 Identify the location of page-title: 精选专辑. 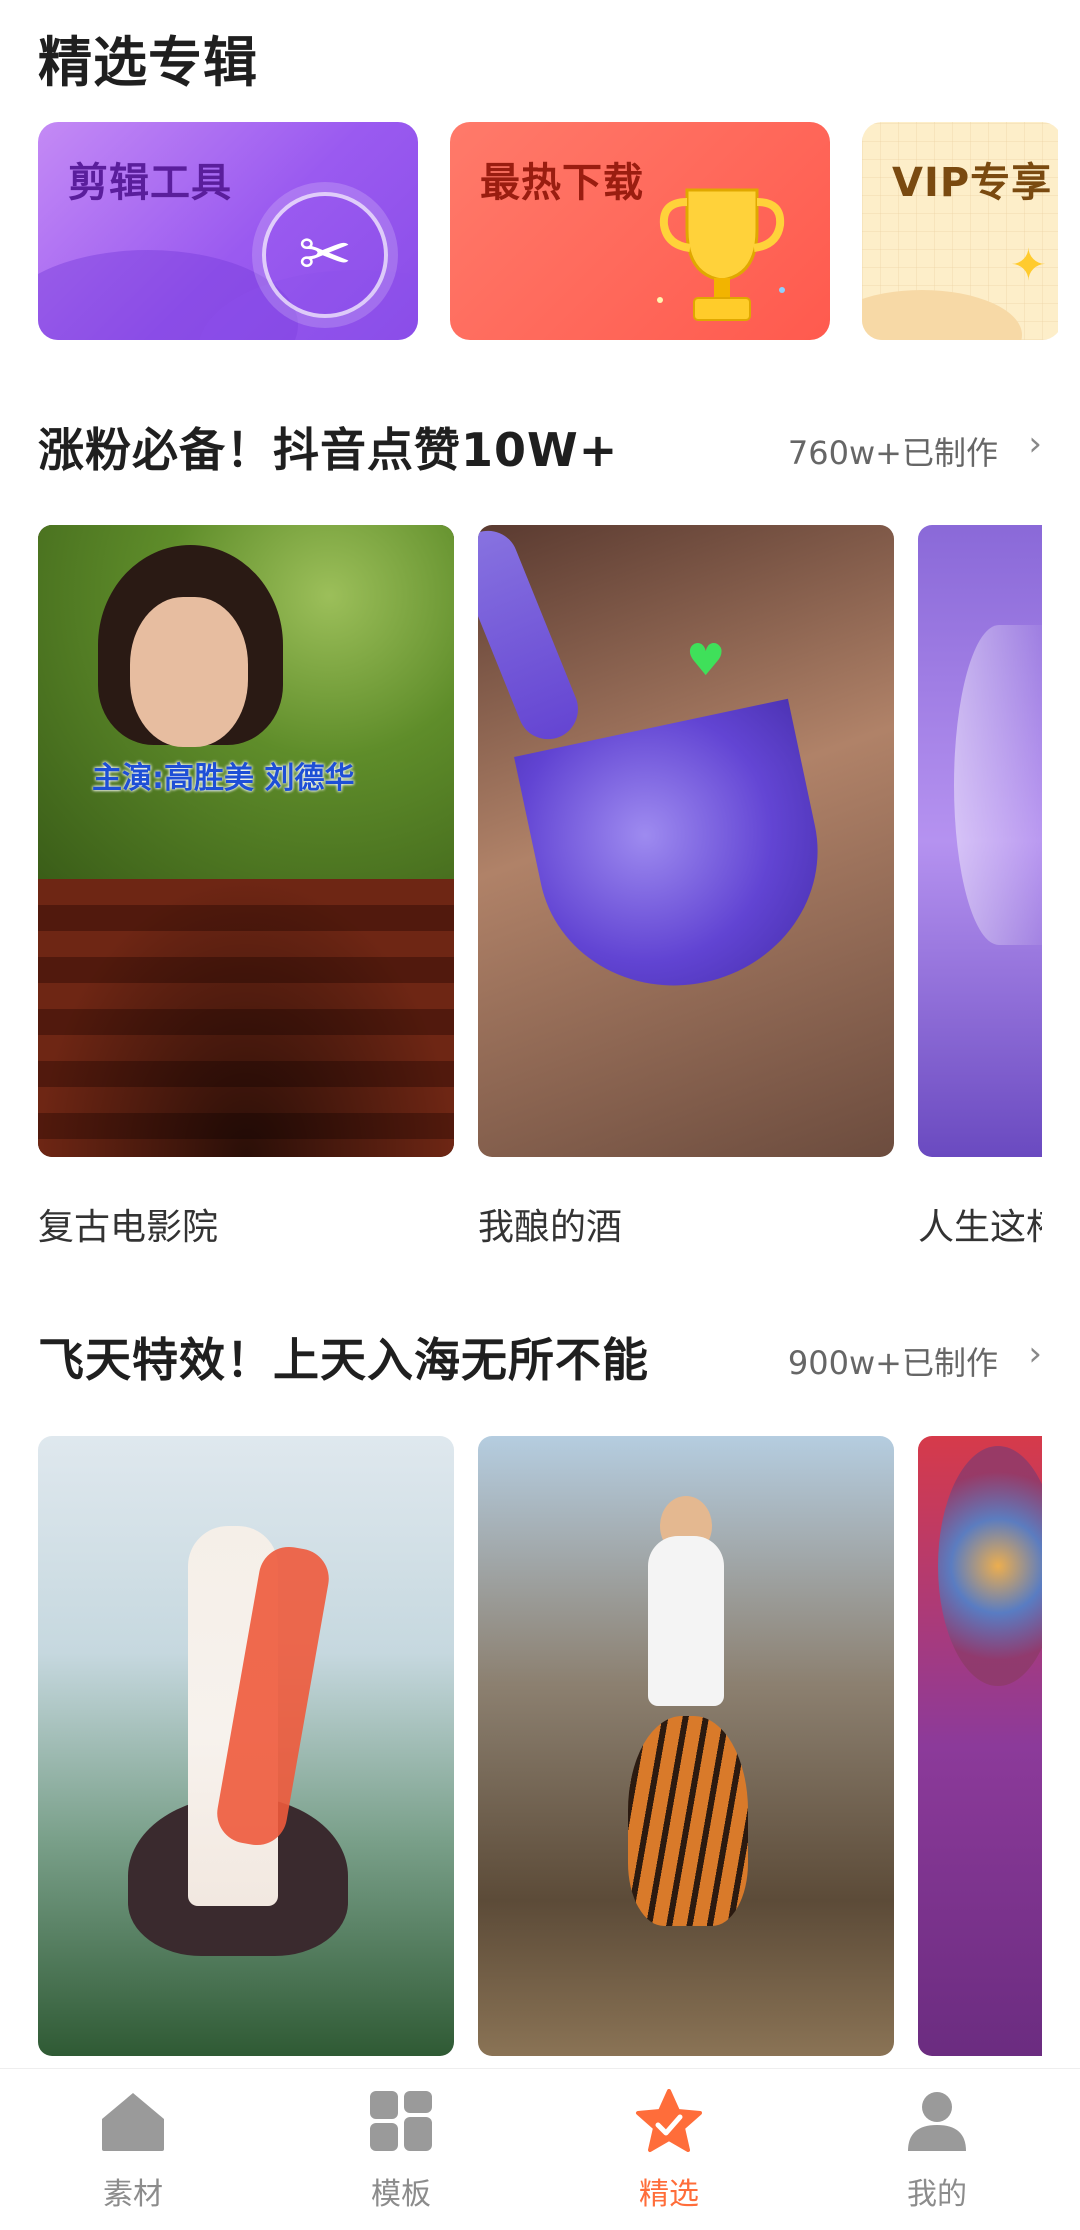
(148, 62).